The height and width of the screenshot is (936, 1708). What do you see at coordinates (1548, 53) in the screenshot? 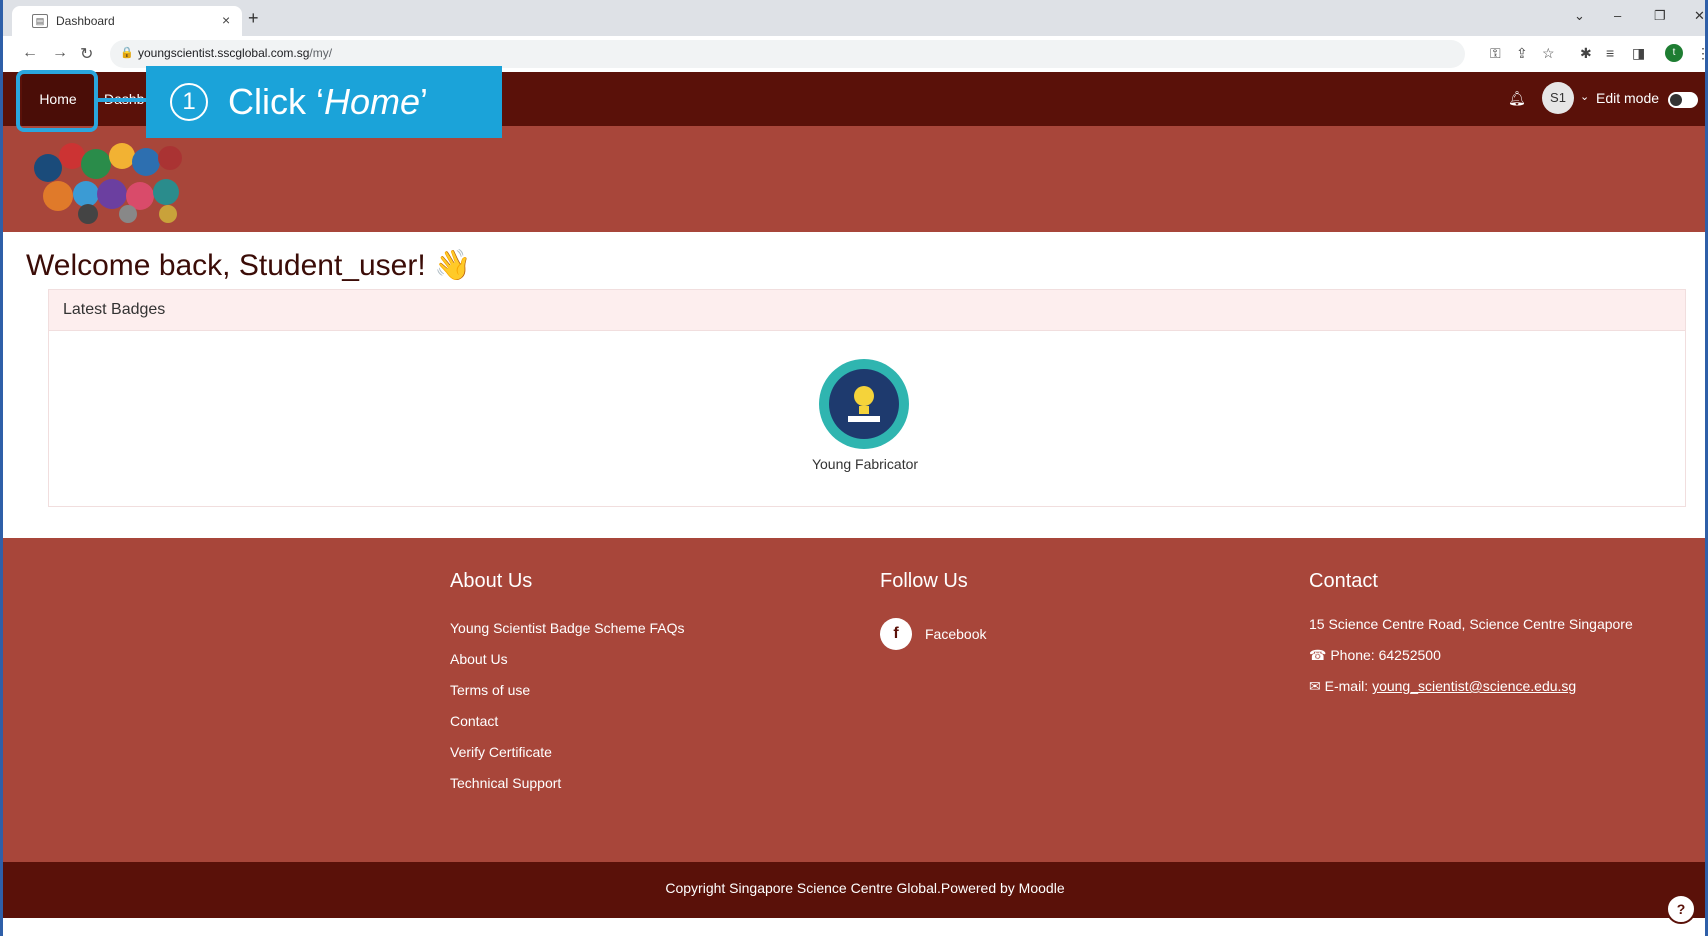
I see `bookmark-star-icon: ☆` at bounding box center [1548, 53].